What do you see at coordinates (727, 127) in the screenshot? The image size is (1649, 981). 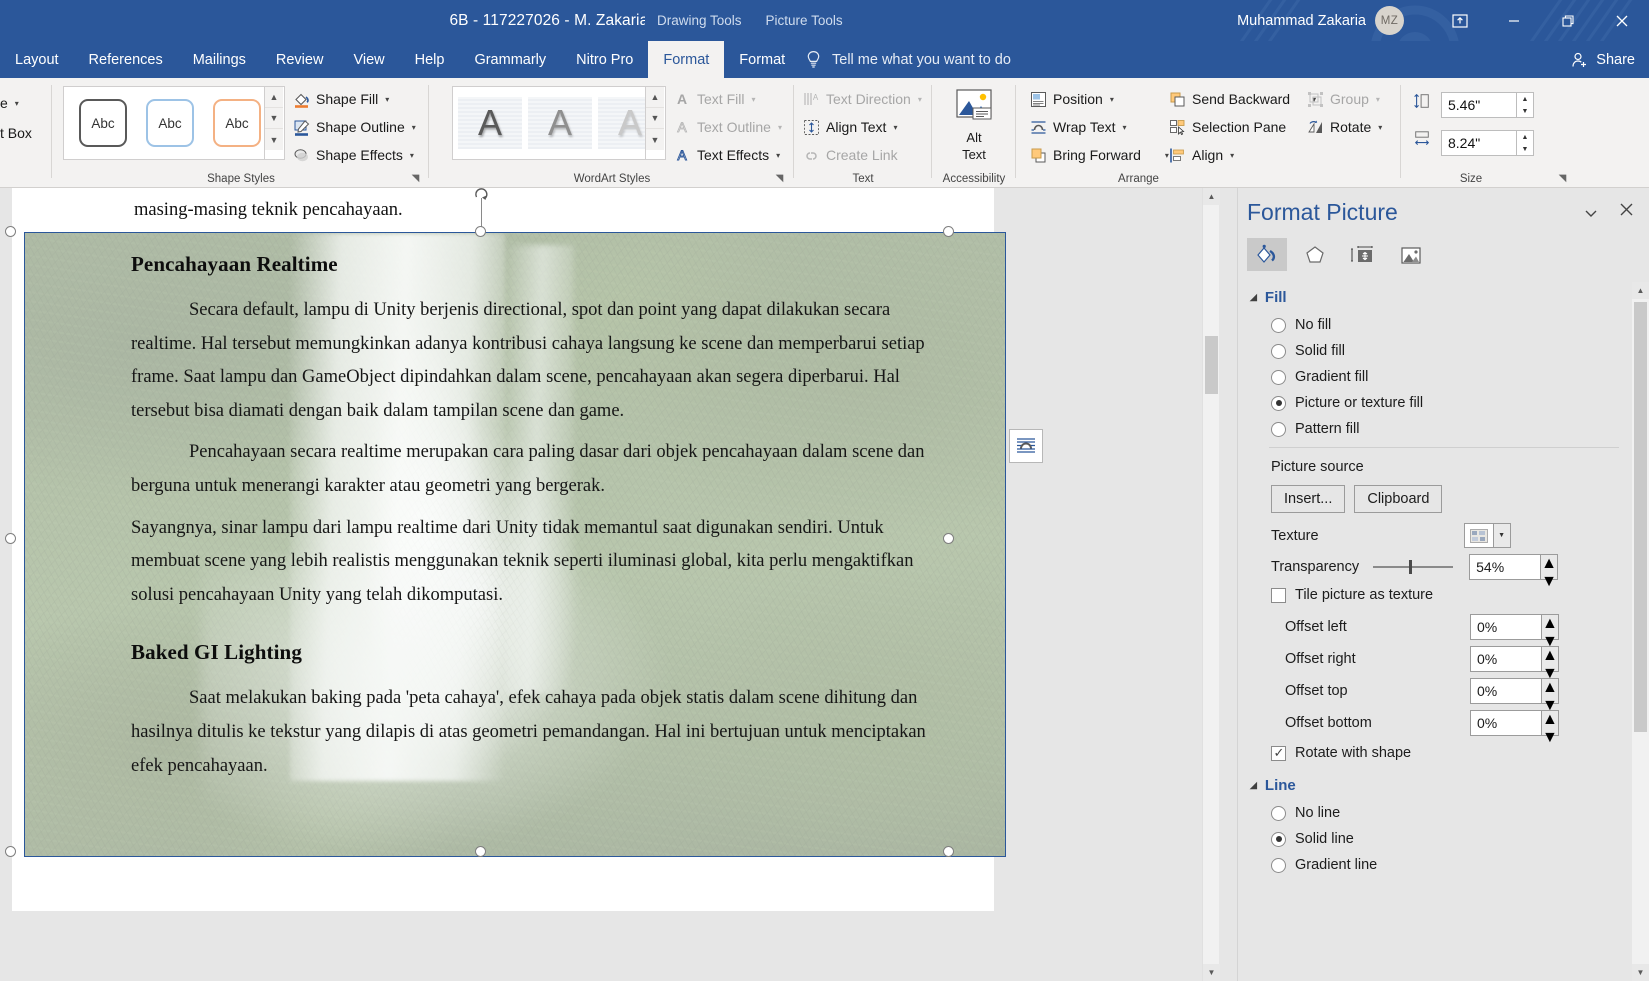 I see `text-outline-button: A Text Outline ▾` at bounding box center [727, 127].